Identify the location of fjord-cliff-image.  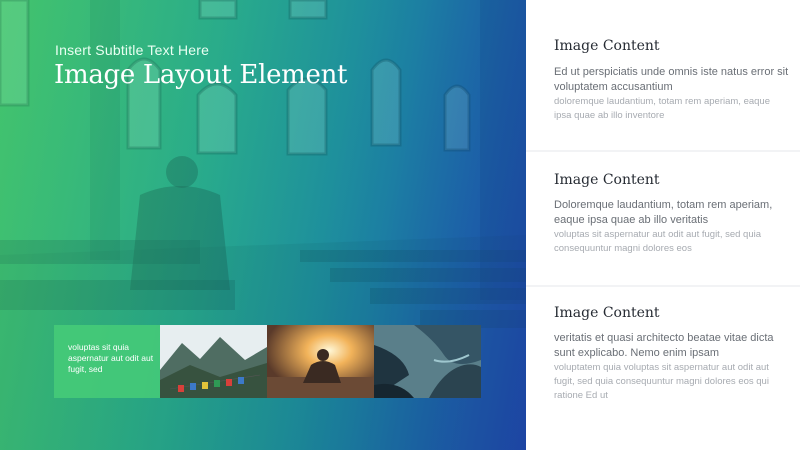
(427, 361).